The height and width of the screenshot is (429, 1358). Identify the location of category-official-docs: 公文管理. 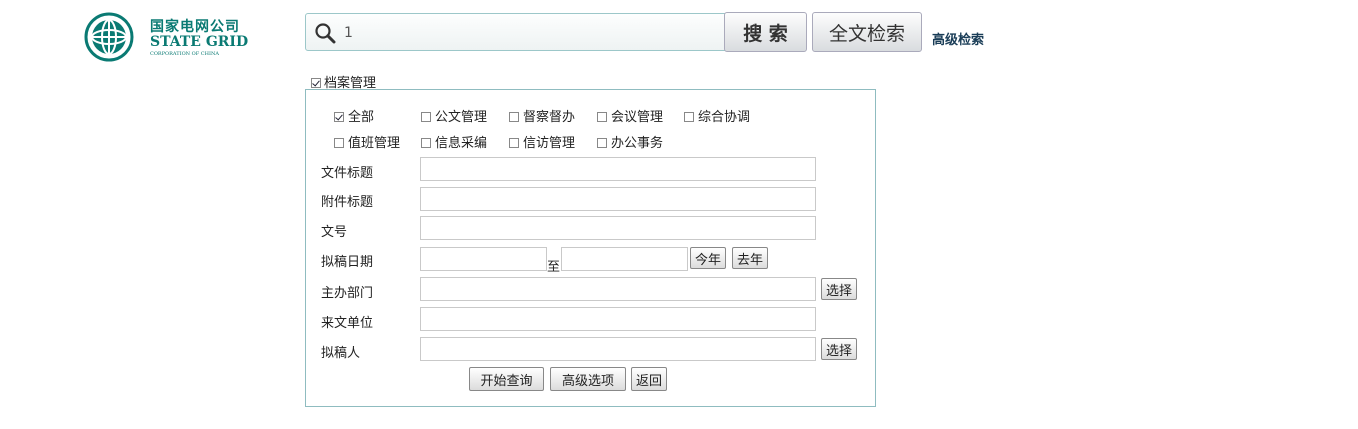
(454, 115).